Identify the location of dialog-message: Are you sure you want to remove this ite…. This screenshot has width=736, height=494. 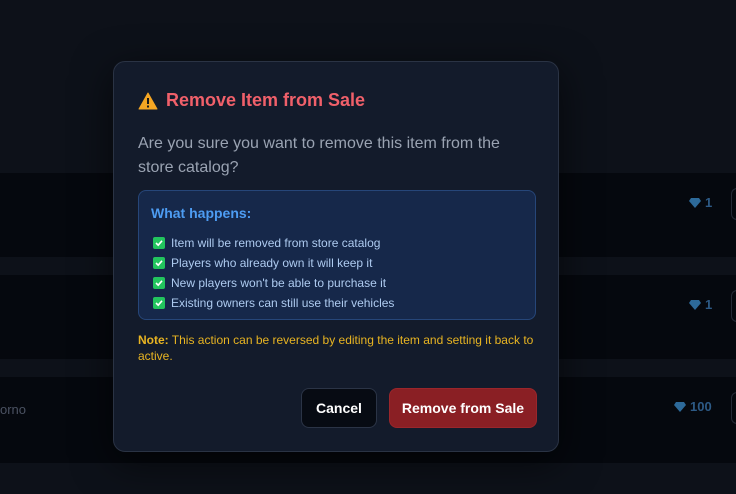
(319, 155).